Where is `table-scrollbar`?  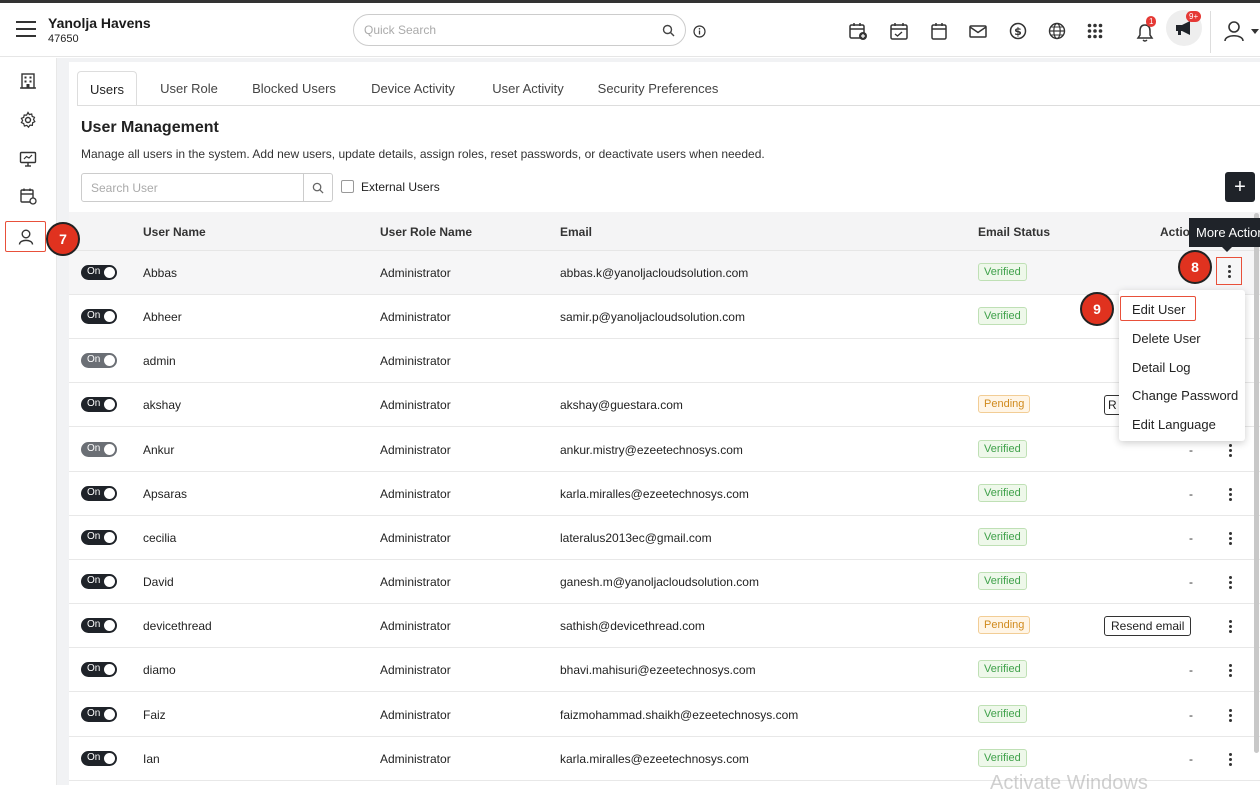
table-scrollbar is located at coordinates (1256, 483).